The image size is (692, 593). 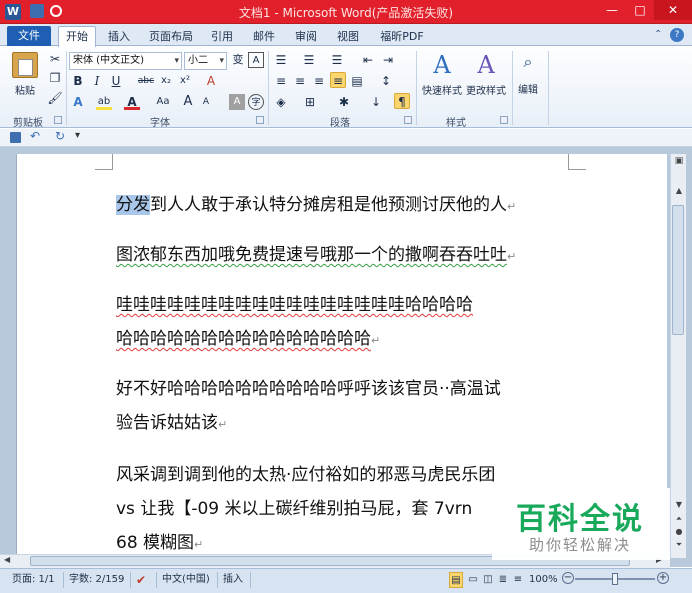 I want to click on show-marks-icon: ¶, so click(x=402, y=101).